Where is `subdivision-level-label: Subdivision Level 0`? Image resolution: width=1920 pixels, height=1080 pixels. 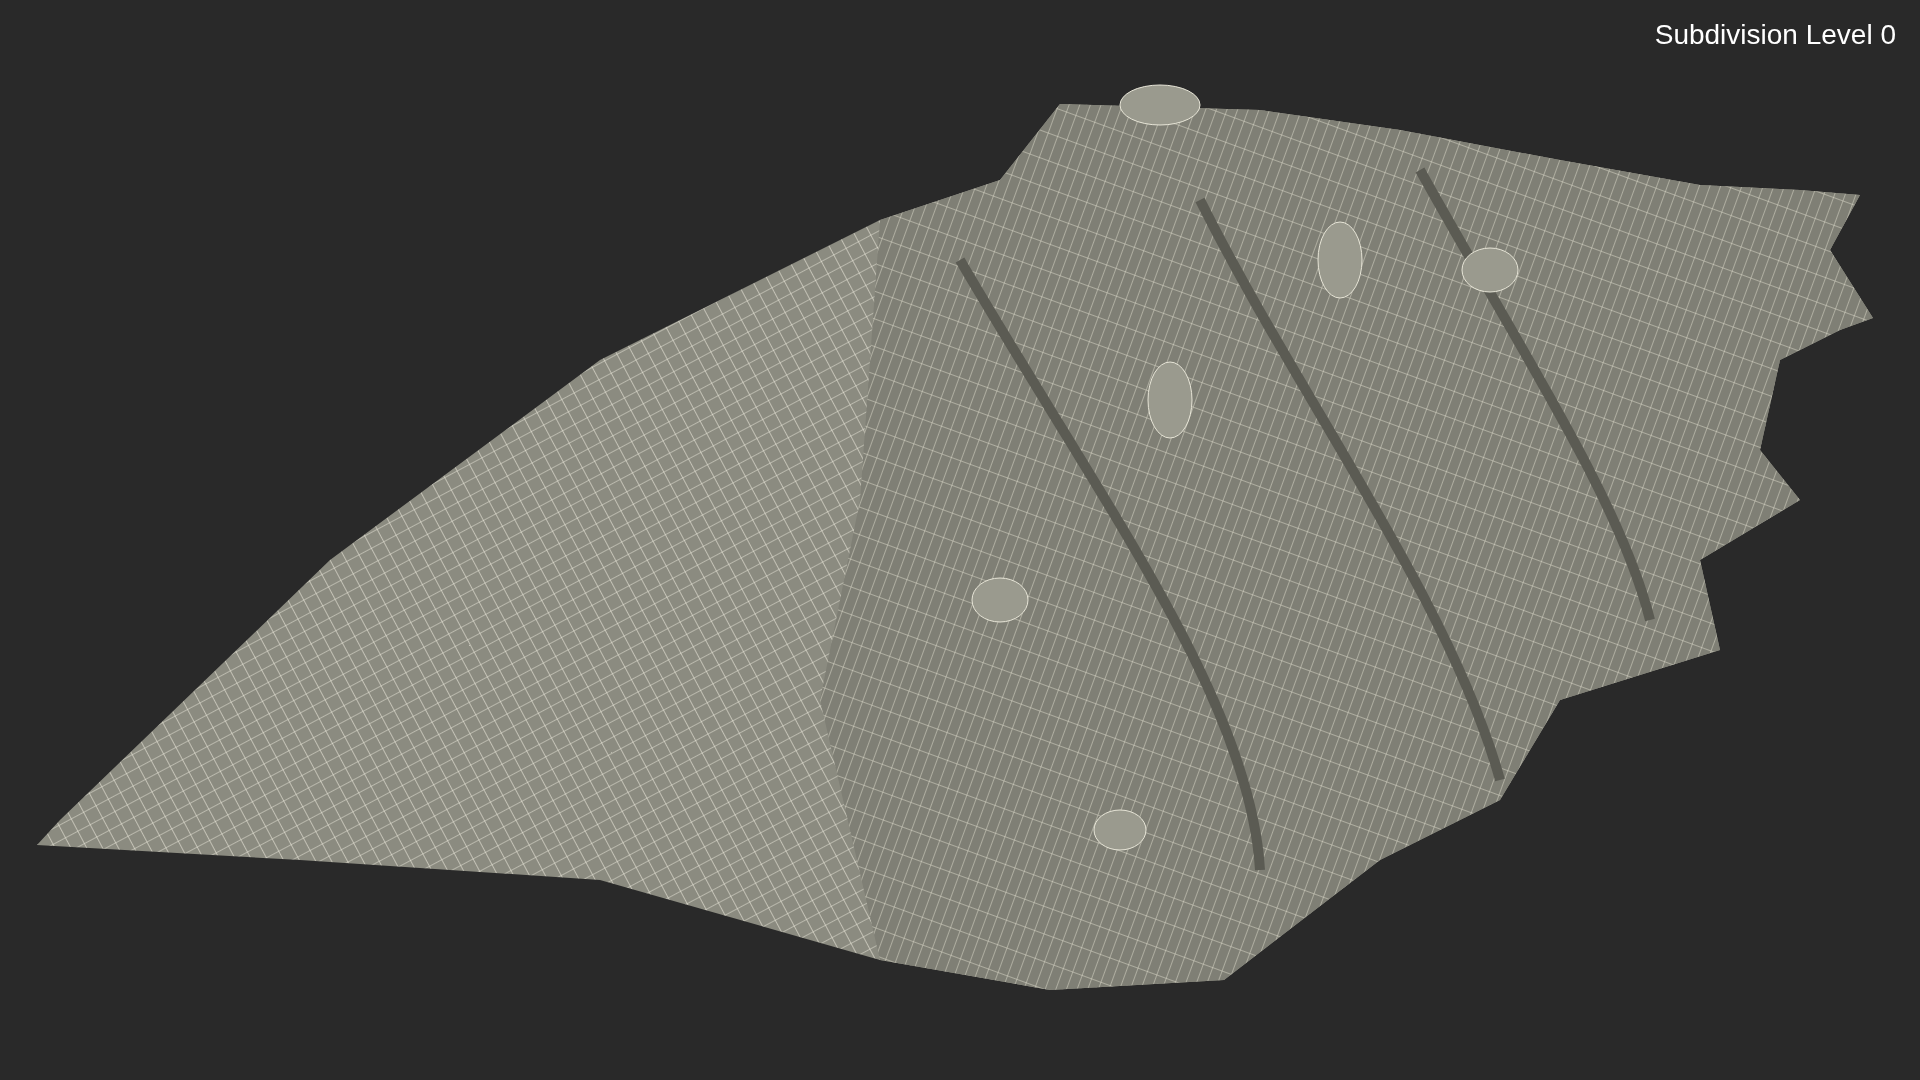
subdivision-level-label: Subdivision Level 0 is located at coordinates (1775, 35).